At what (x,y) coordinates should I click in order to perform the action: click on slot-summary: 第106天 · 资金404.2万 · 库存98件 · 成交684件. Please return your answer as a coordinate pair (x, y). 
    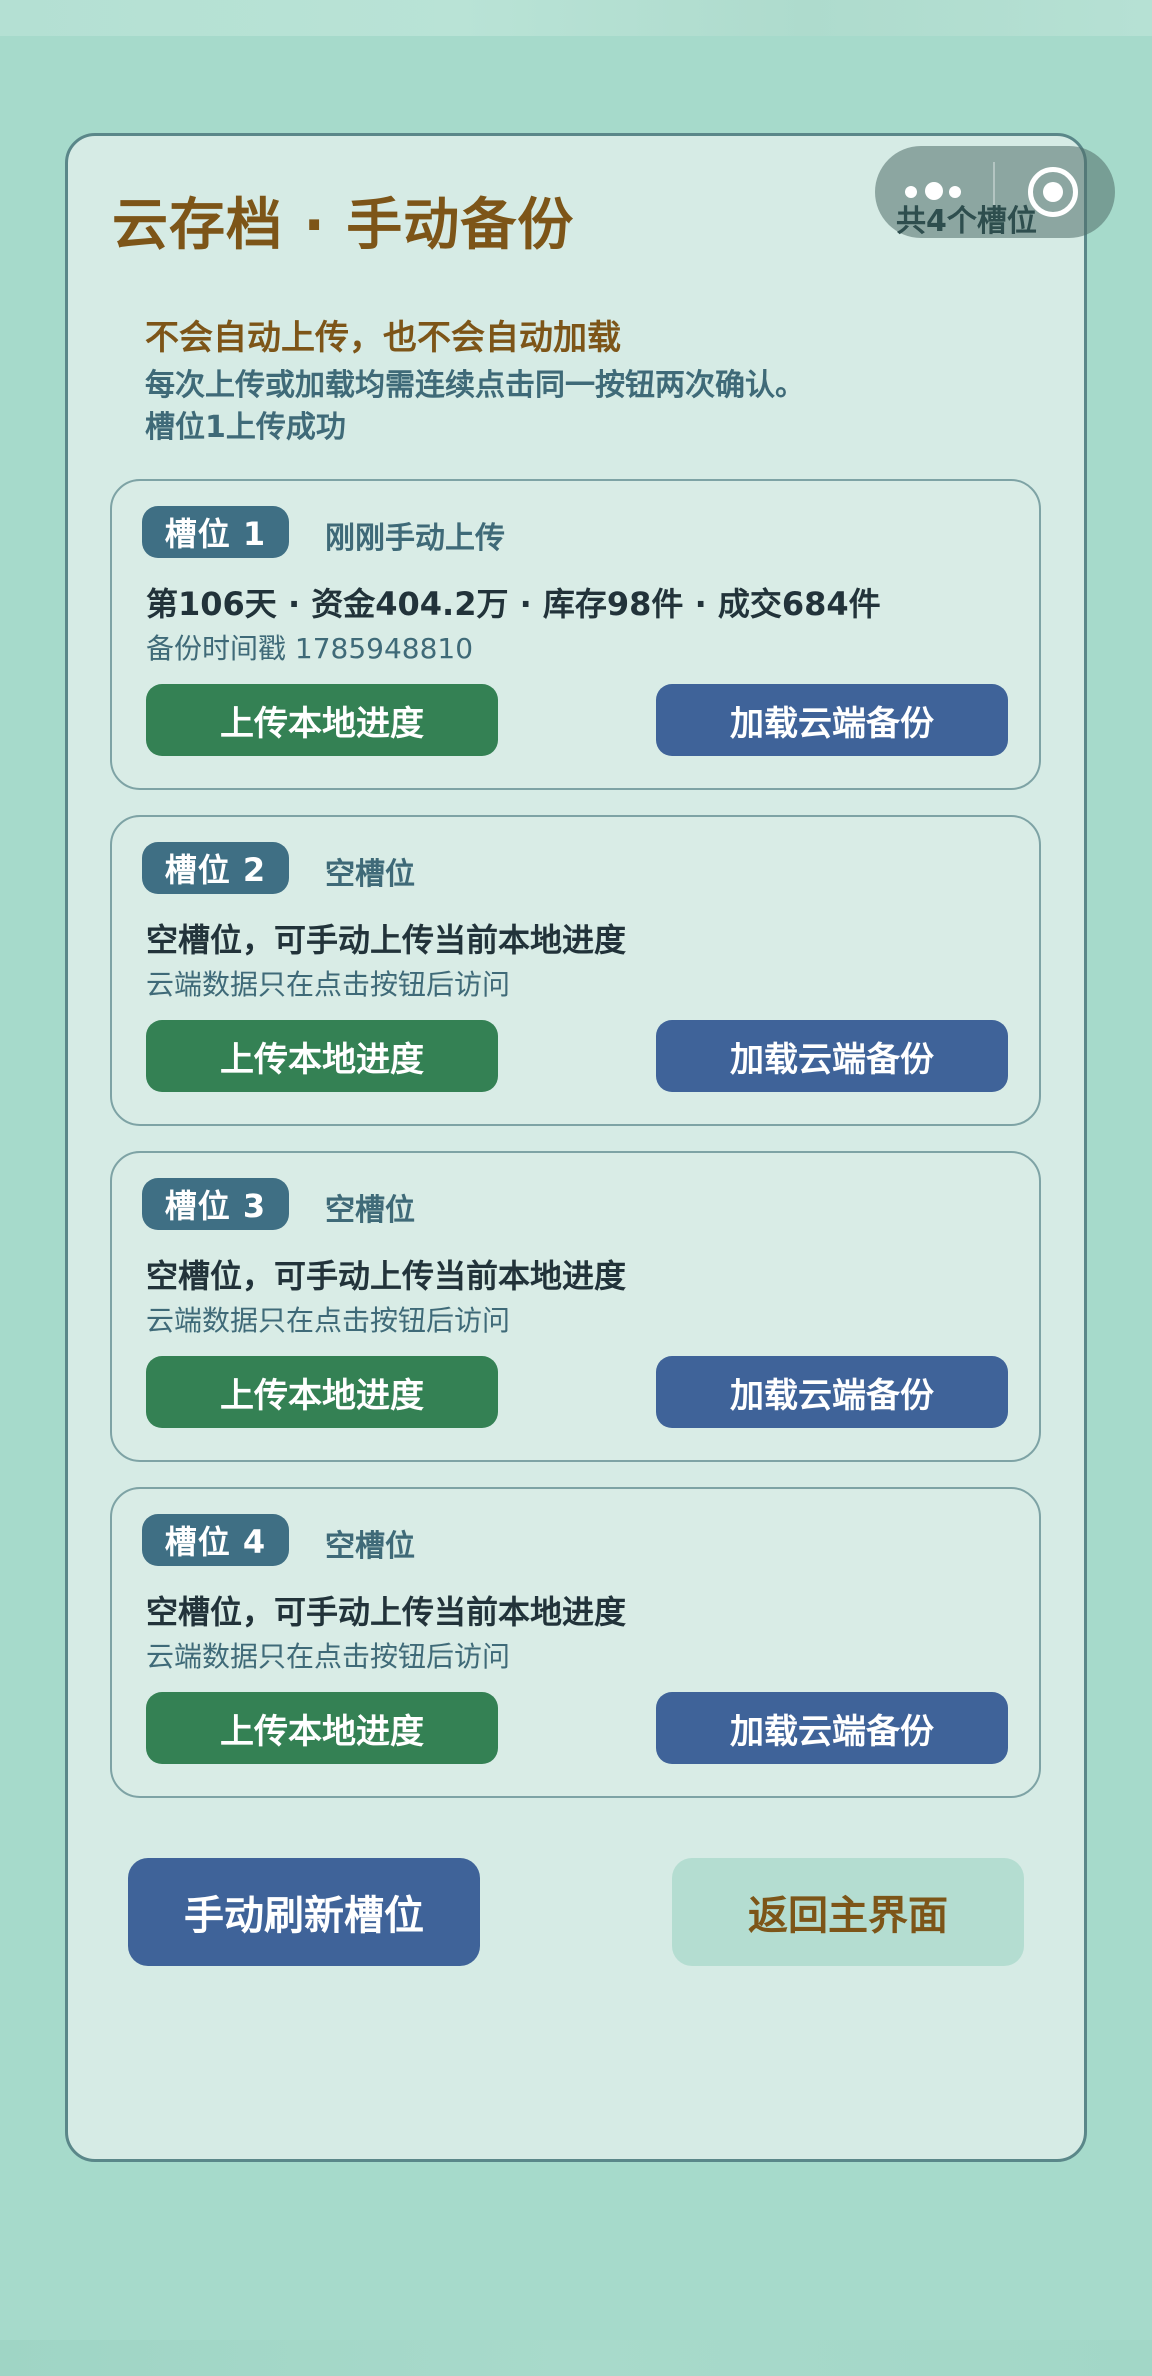
    Looking at the image, I should click on (513, 604).